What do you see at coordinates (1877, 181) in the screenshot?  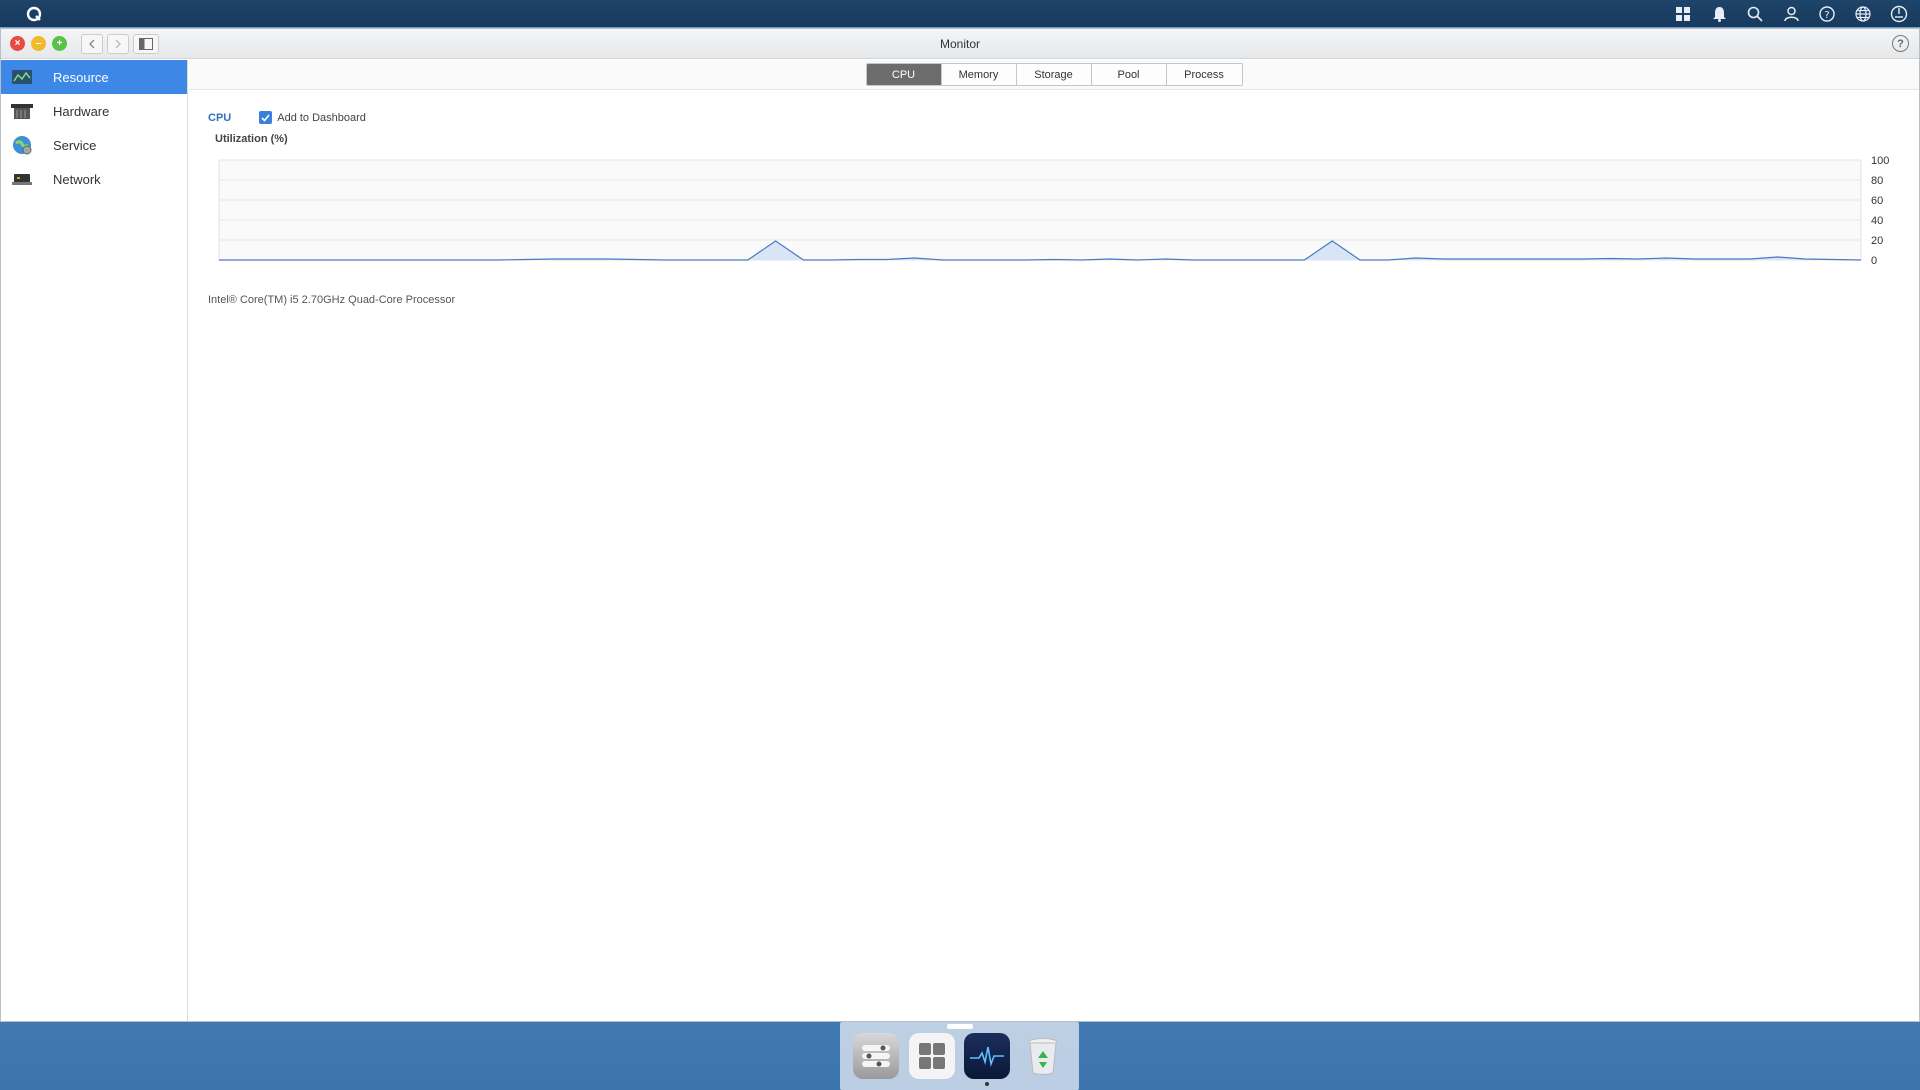 I see `y-tick-label: 80` at bounding box center [1877, 181].